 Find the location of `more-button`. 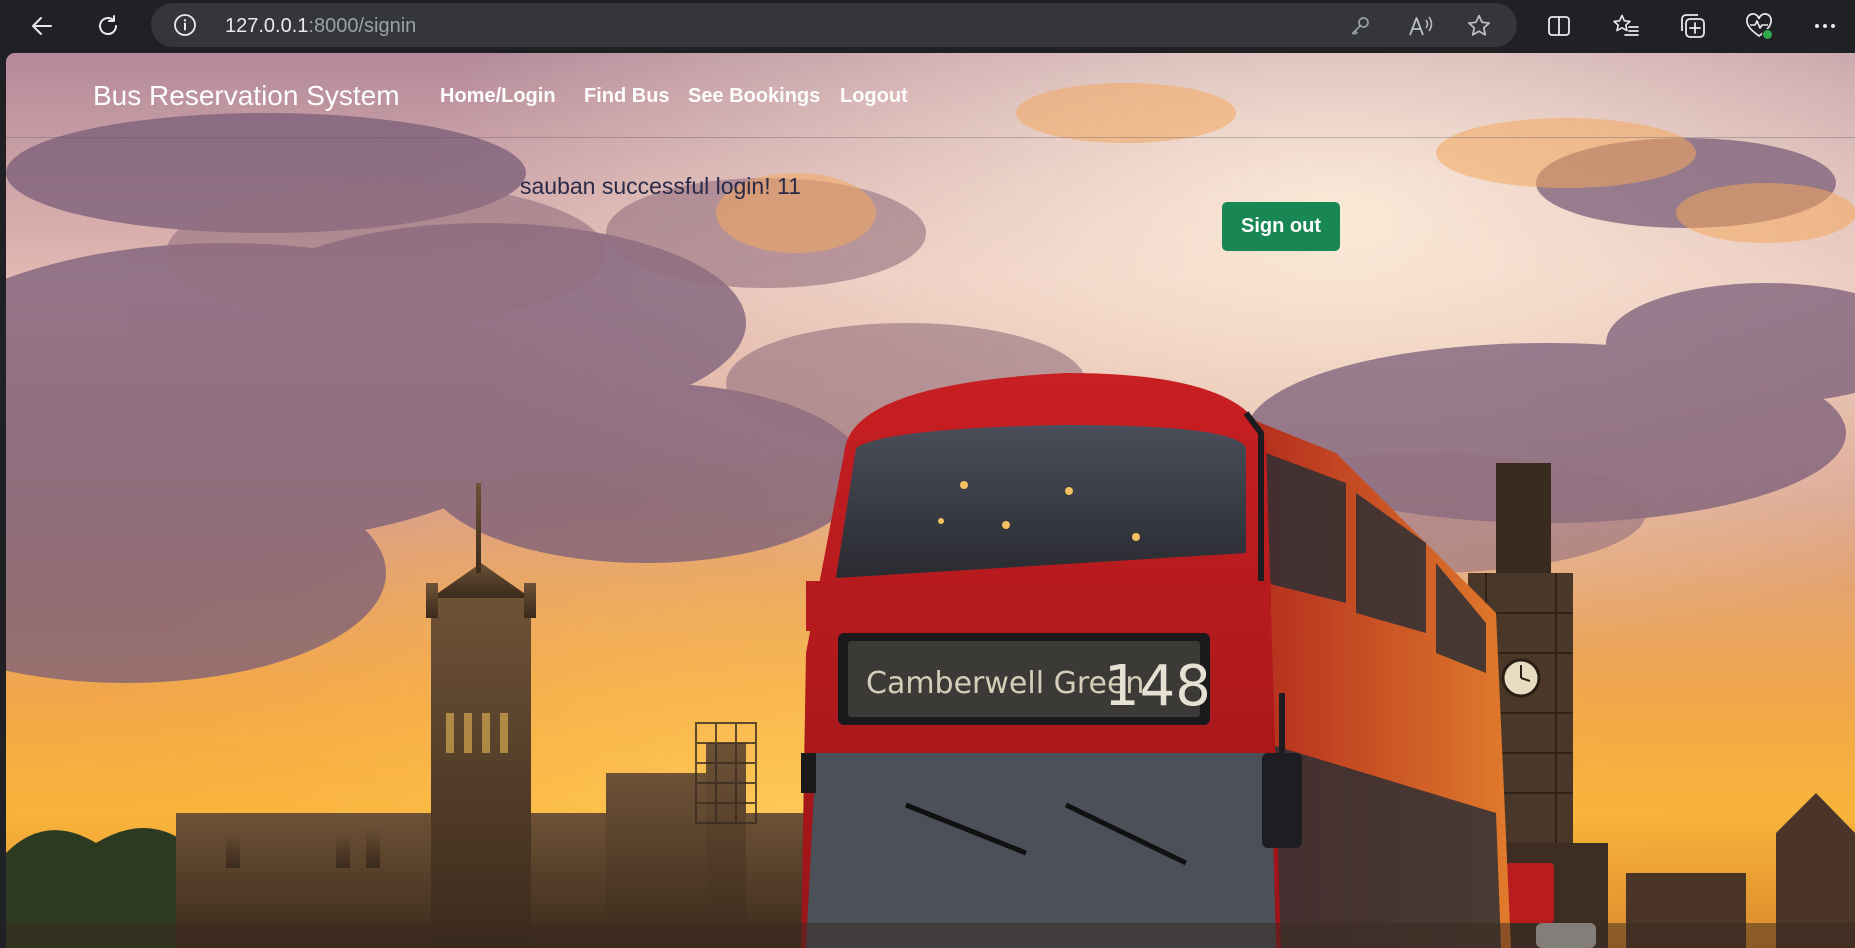

more-button is located at coordinates (1825, 26).